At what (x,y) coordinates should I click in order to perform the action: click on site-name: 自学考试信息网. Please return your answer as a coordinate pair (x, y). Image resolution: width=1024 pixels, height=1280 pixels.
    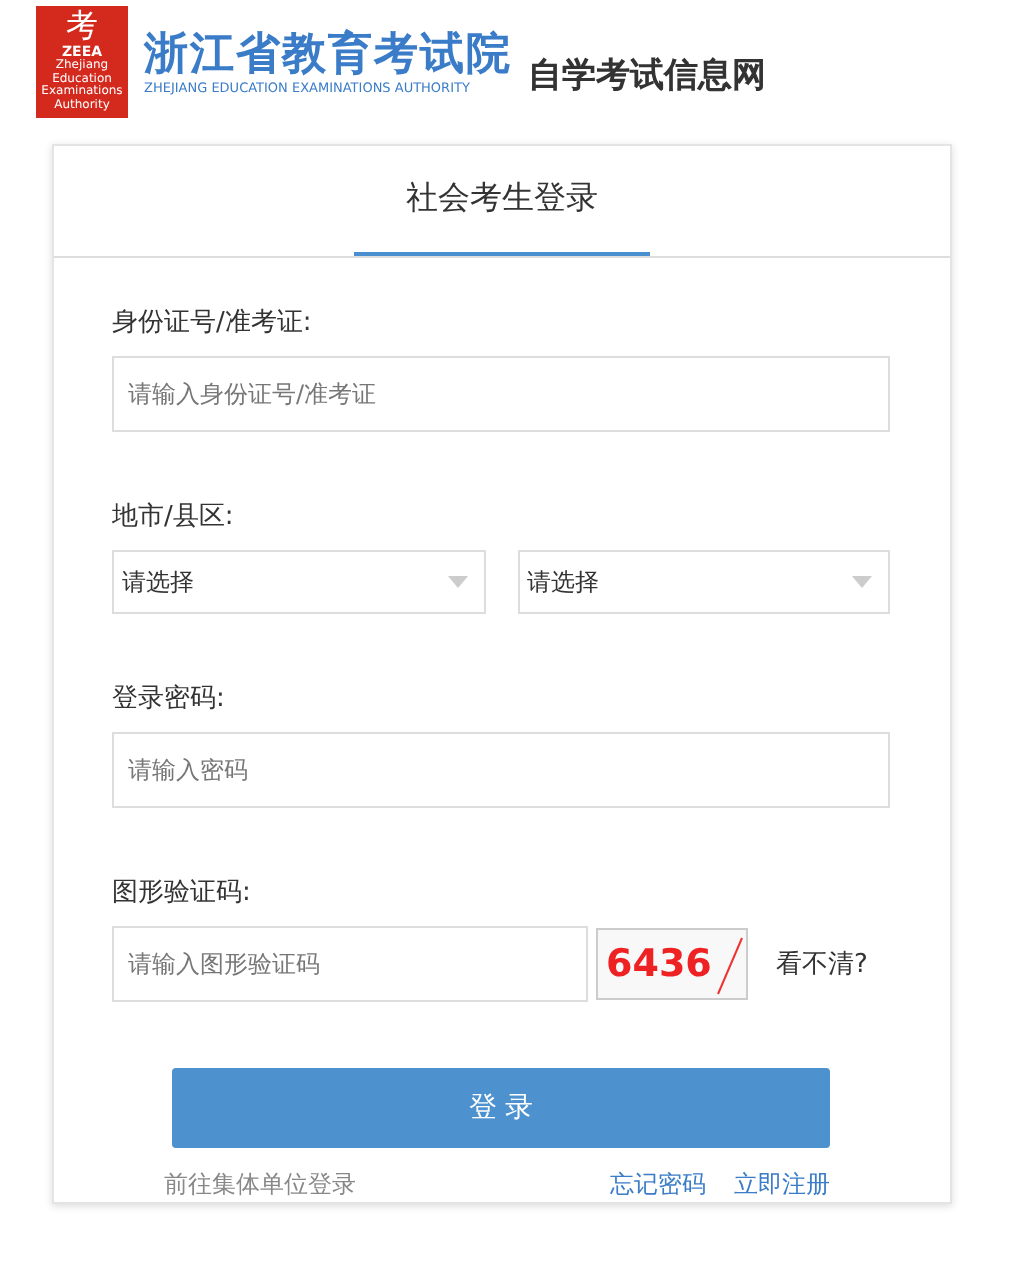
    Looking at the image, I should click on (647, 75).